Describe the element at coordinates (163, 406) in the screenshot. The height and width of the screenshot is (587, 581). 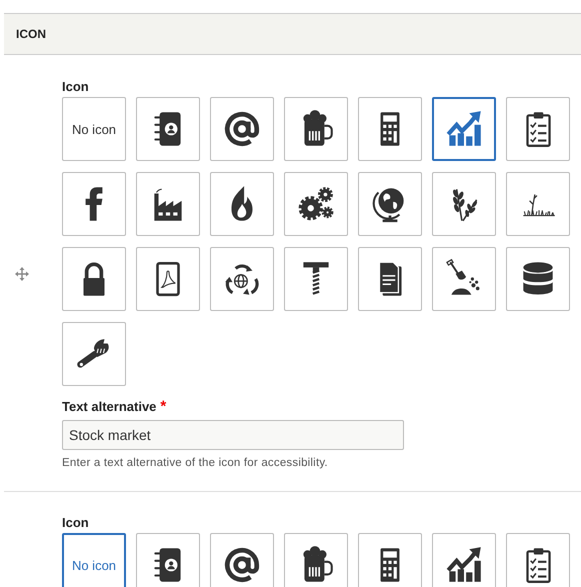
I see `required-asterisk: *` at that location.